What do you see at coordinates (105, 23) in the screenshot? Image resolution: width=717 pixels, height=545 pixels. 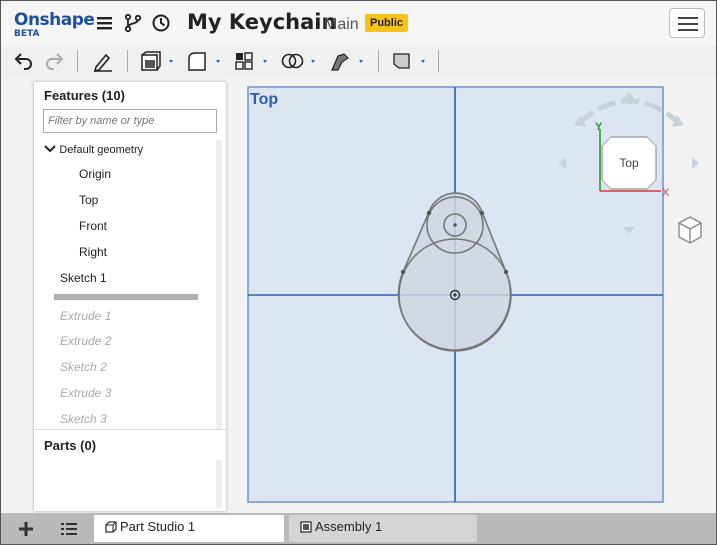 I see `menu-icon` at bounding box center [105, 23].